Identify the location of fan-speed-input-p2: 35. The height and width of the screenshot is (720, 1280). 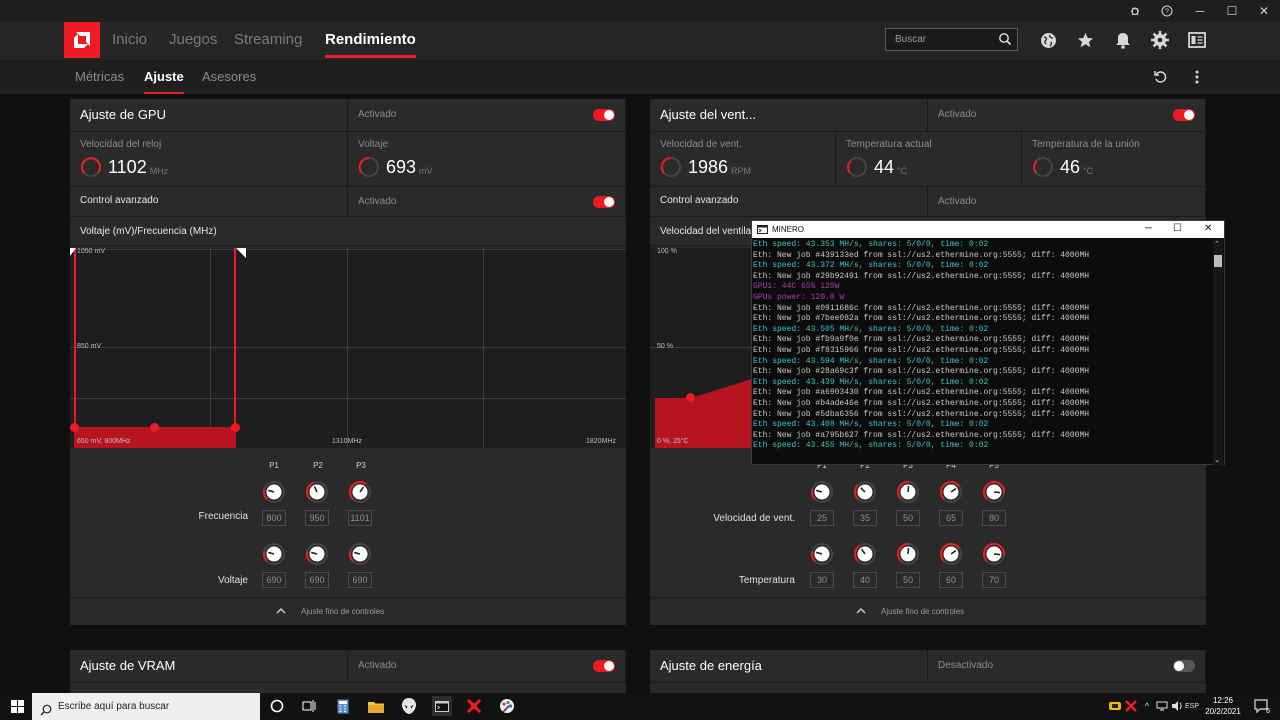
(865, 518).